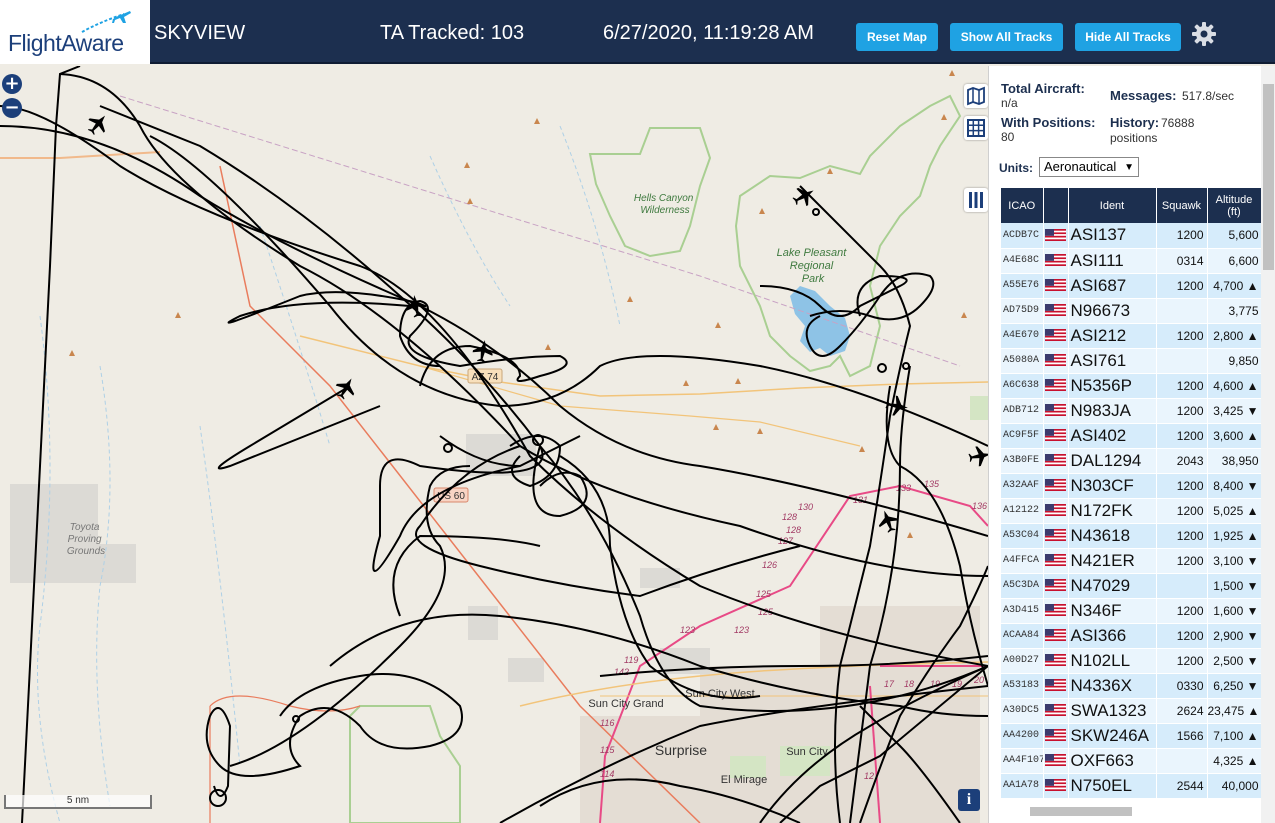 Image resolution: width=1275 pixels, height=823 pixels. Describe the element at coordinates (1131, 786) in the screenshot. I see `table-row: AA1A78 N750EL 2544 40,000` at that location.